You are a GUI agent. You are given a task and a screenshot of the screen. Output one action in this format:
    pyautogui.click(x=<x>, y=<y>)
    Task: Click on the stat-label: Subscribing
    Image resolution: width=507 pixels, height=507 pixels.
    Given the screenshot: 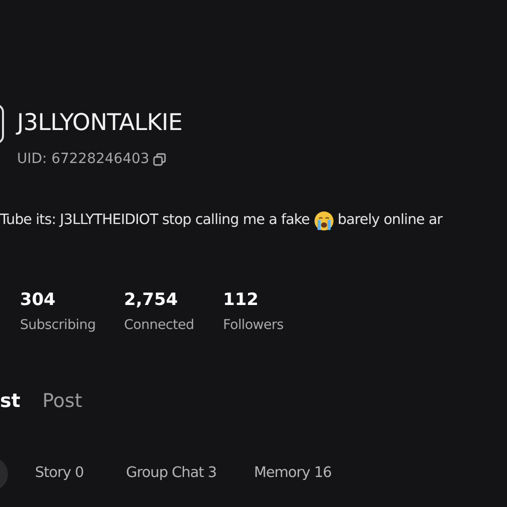 What is the action you would take?
    pyautogui.click(x=58, y=326)
    